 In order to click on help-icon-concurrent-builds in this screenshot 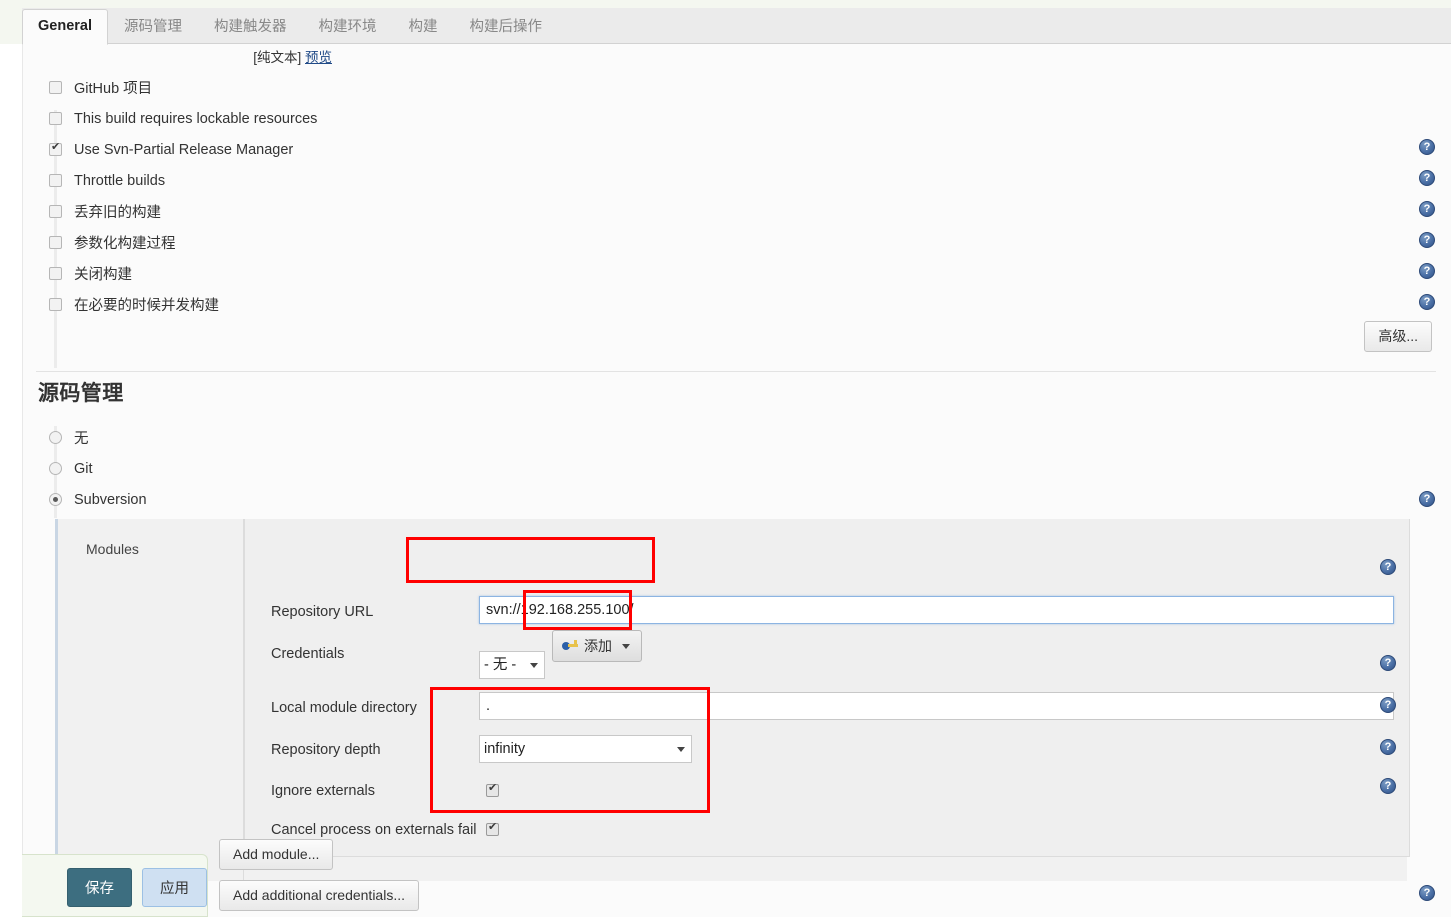, I will do `click(1427, 302)`.